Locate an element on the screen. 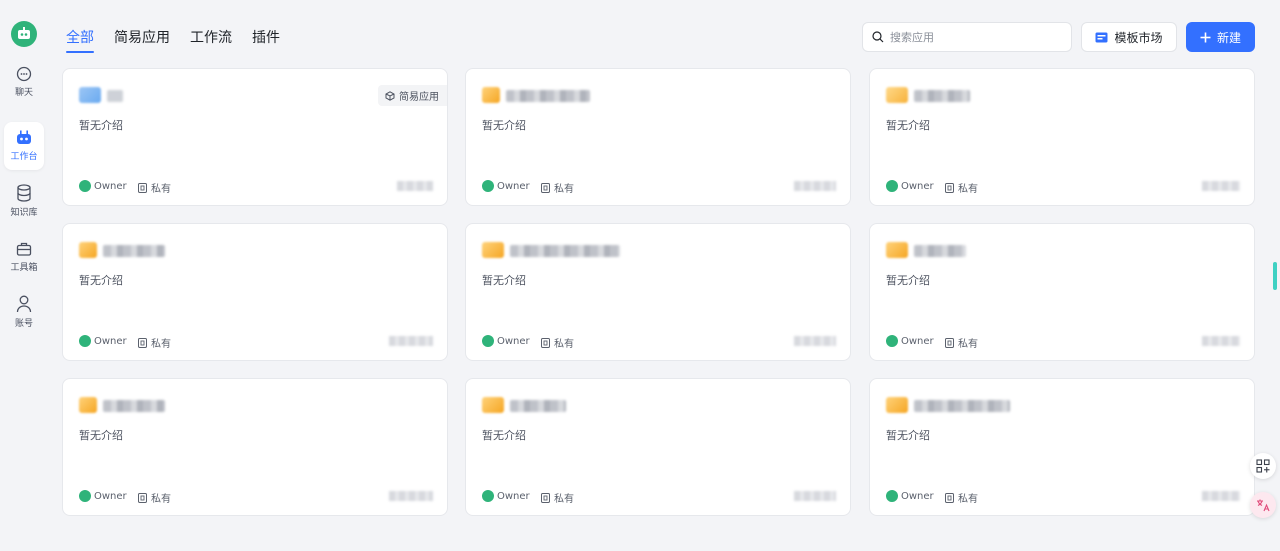 The height and width of the screenshot is (551, 1280). toolbox-icon is located at coordinates (24, 249).